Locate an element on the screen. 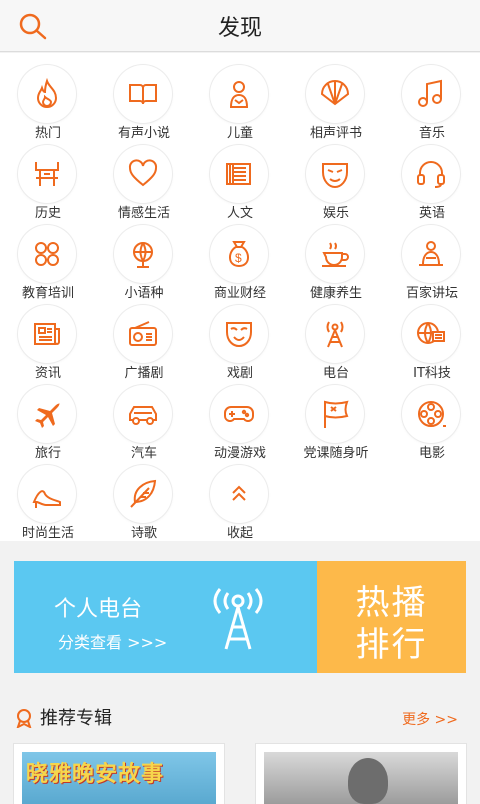 This screenshot has width=480, height=804. personal-radio-title: 个人电台 is located at coordinates (98, 609).